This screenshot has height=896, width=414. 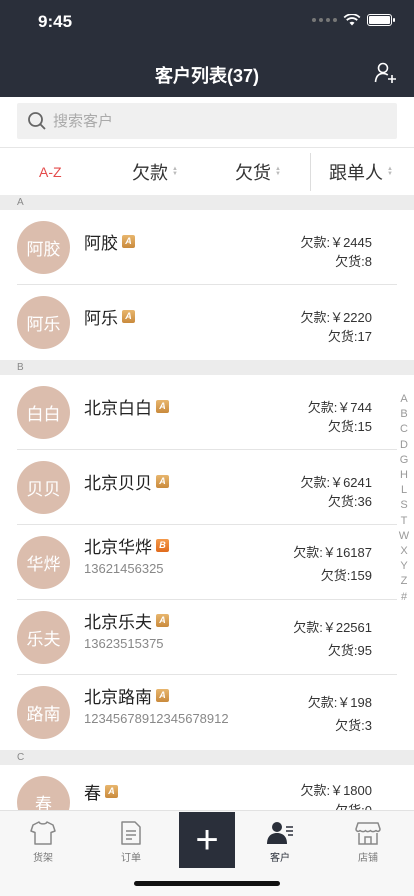 What do you see at coordinates (368, 841) in the screenshot?
I see `tab-store: 店铺` at bounding box center [368, 841].